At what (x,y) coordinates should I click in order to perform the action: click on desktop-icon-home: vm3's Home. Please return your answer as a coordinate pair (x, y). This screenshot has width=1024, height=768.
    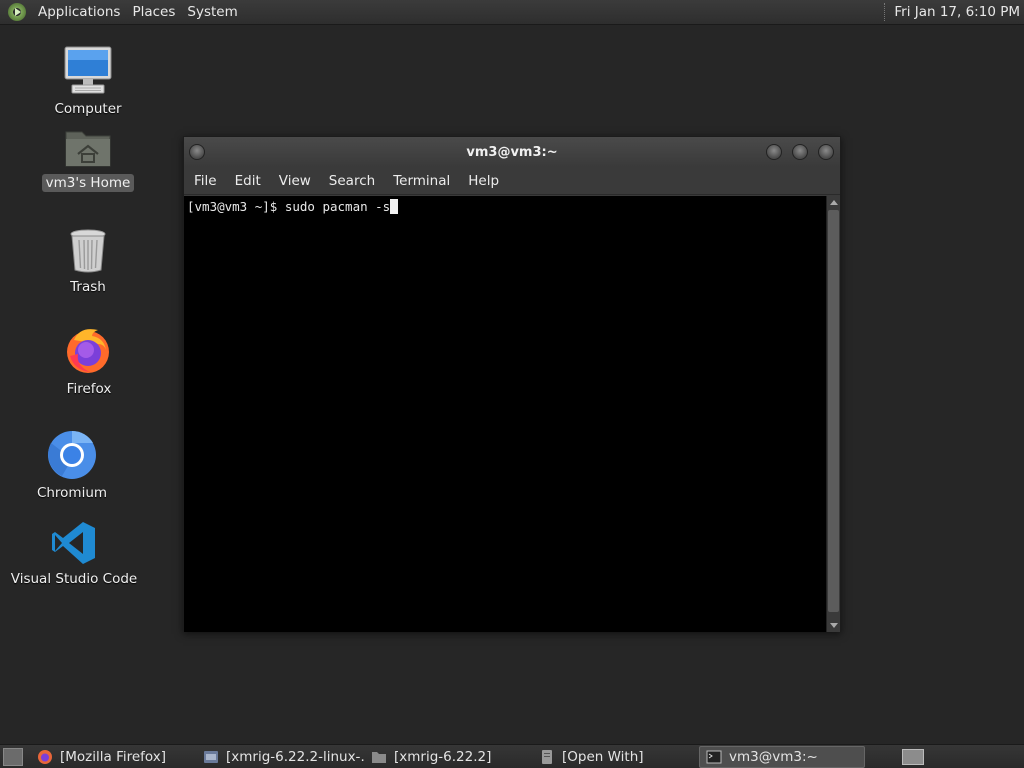
    Looking at the image, I should click on (88, 159).